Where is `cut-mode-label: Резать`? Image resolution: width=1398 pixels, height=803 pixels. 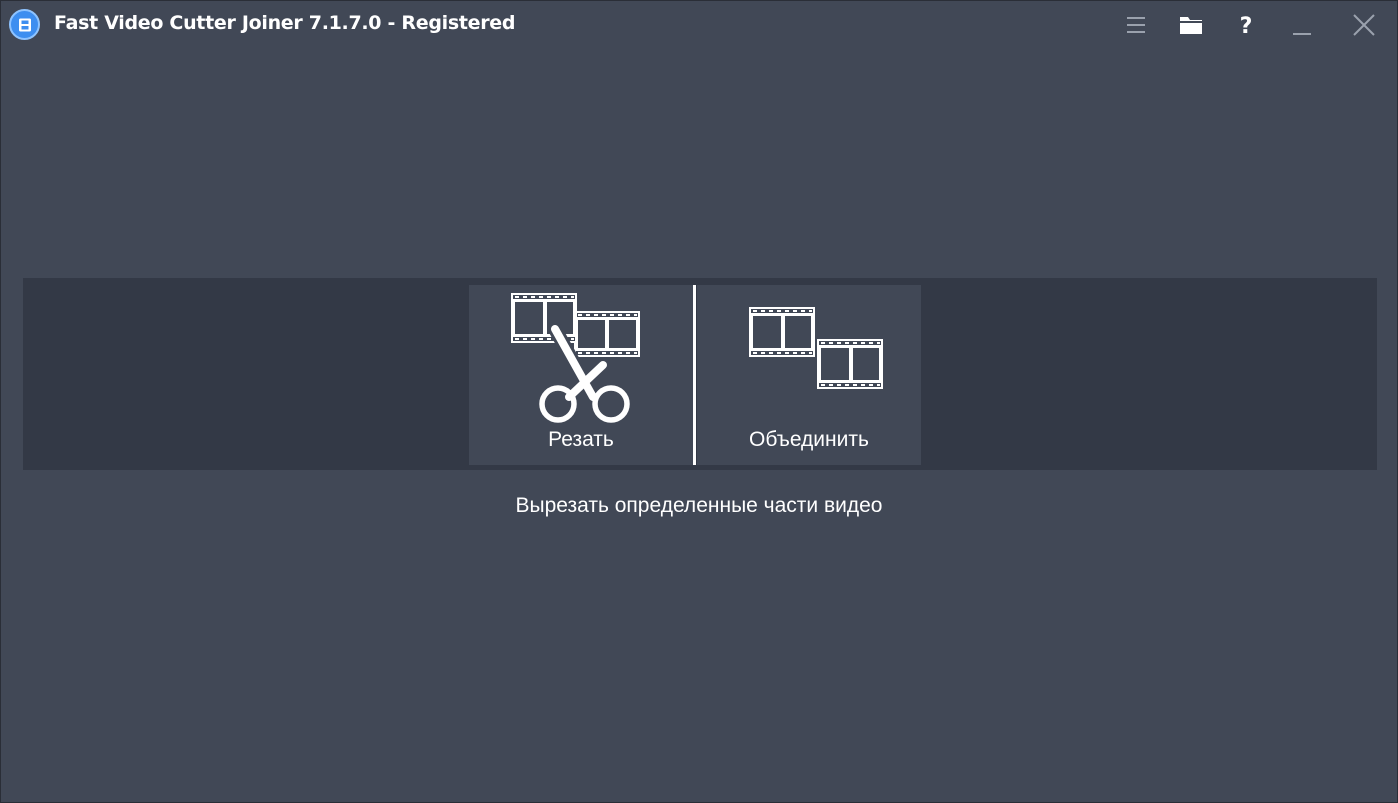
cut-mode-label: Резать is located at coordinates (581, 439).